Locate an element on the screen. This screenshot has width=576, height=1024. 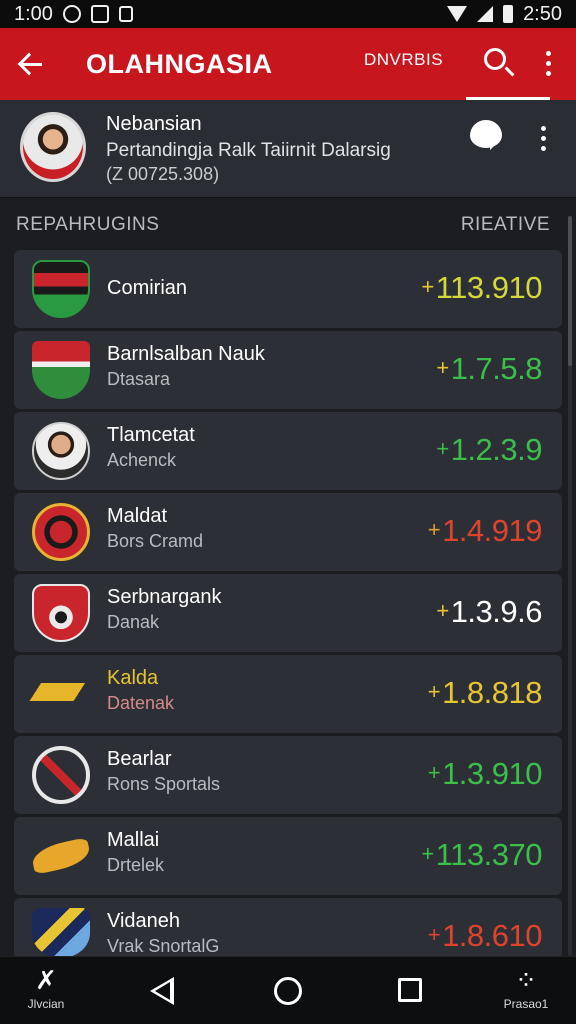
list-item: Kalda Datenak +1.8.818 is located at coordinates (288, 694).